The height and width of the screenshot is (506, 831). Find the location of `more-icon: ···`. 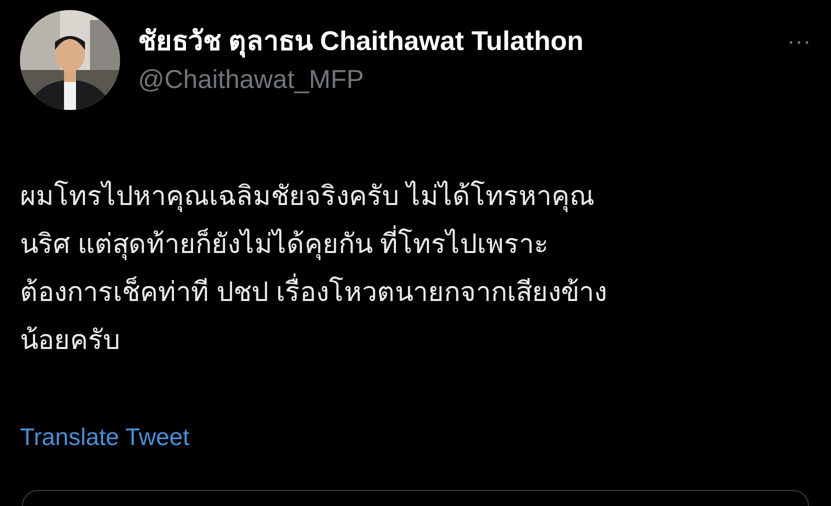

more-icon: ··· is located at coordinates (799, 42).